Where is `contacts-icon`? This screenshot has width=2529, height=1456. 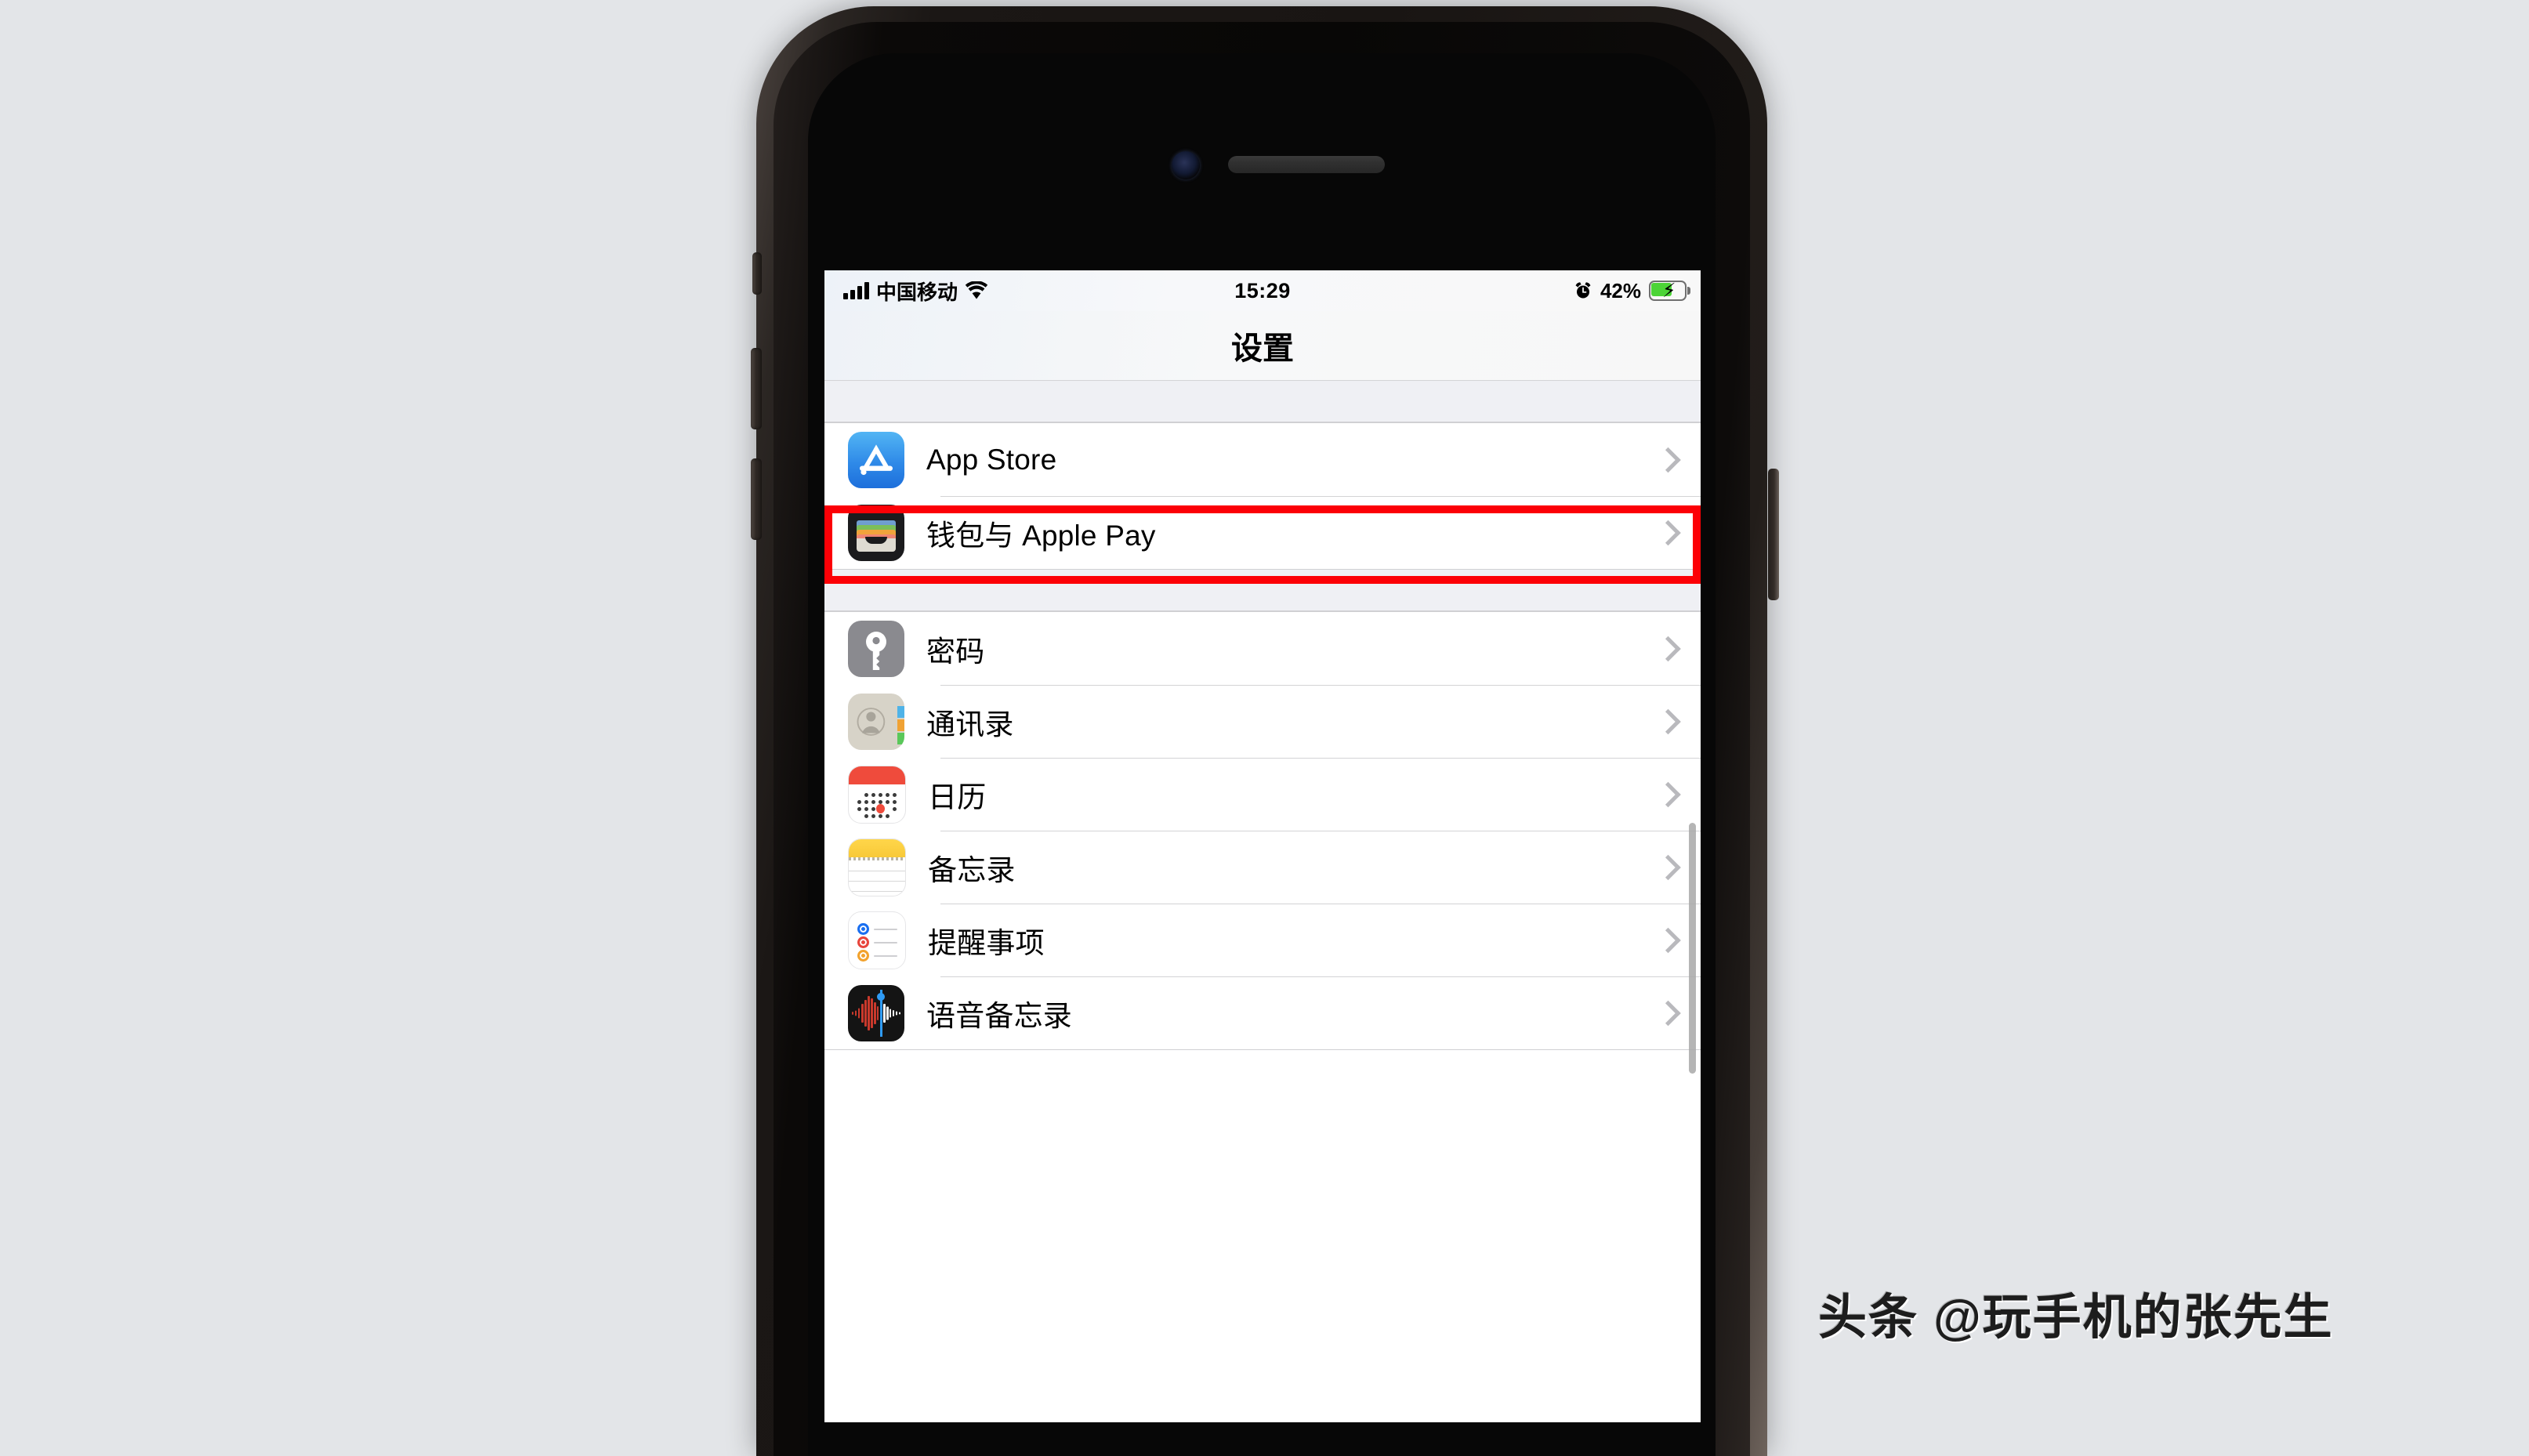
contacts-icon is located at coordinates (876, 721).